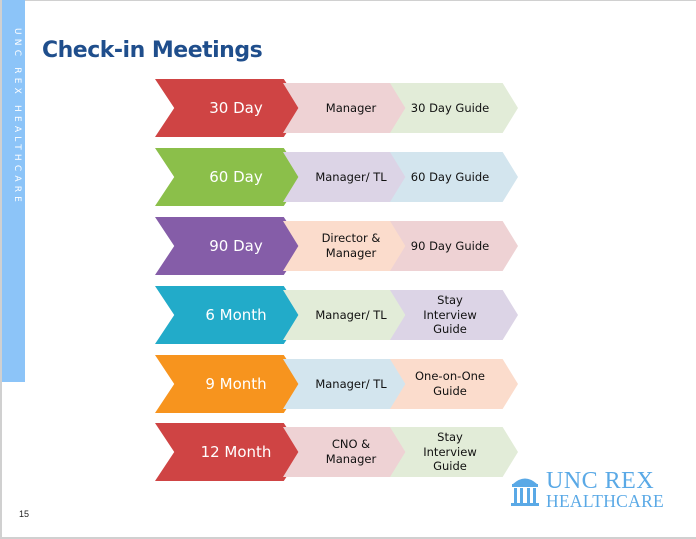 Image resolution: width=696 pixels, height=539 pixels. I want to click on owner-chevron: Director & Manager, so click(347, 246).